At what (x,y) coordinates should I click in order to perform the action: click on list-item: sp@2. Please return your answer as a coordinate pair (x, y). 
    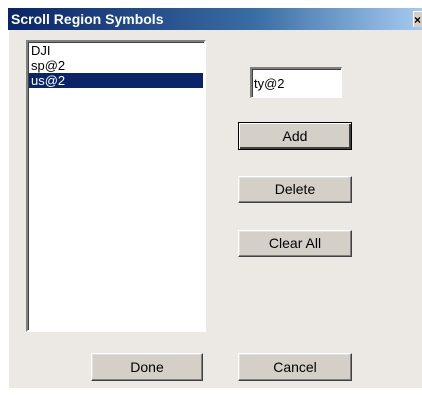
    Looking at the image, I should click on (116, 65).